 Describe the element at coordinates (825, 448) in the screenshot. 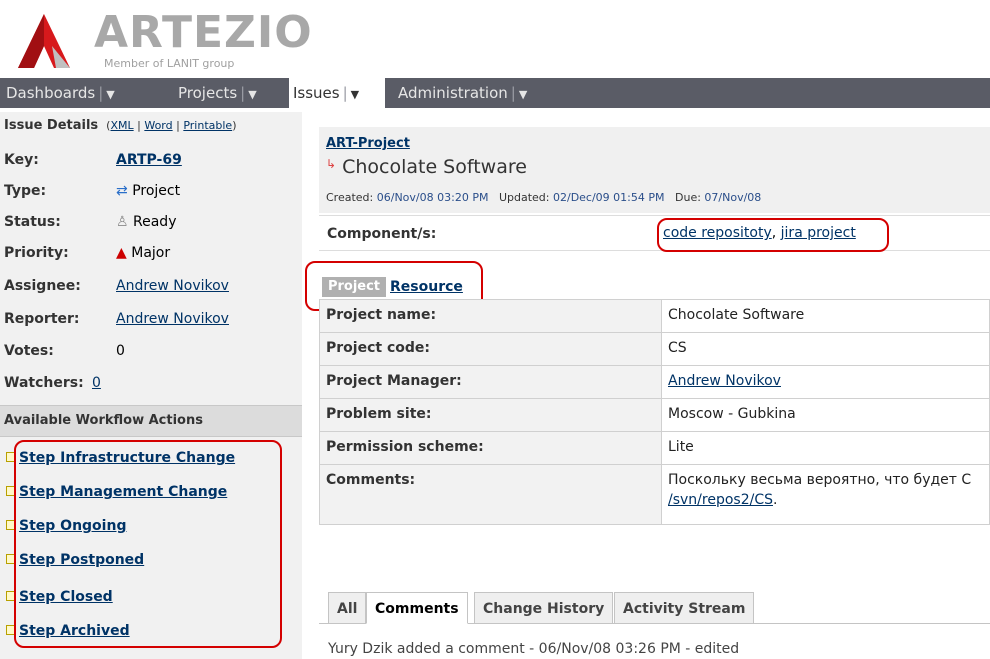

I see `detail-value: Lite` at that location.